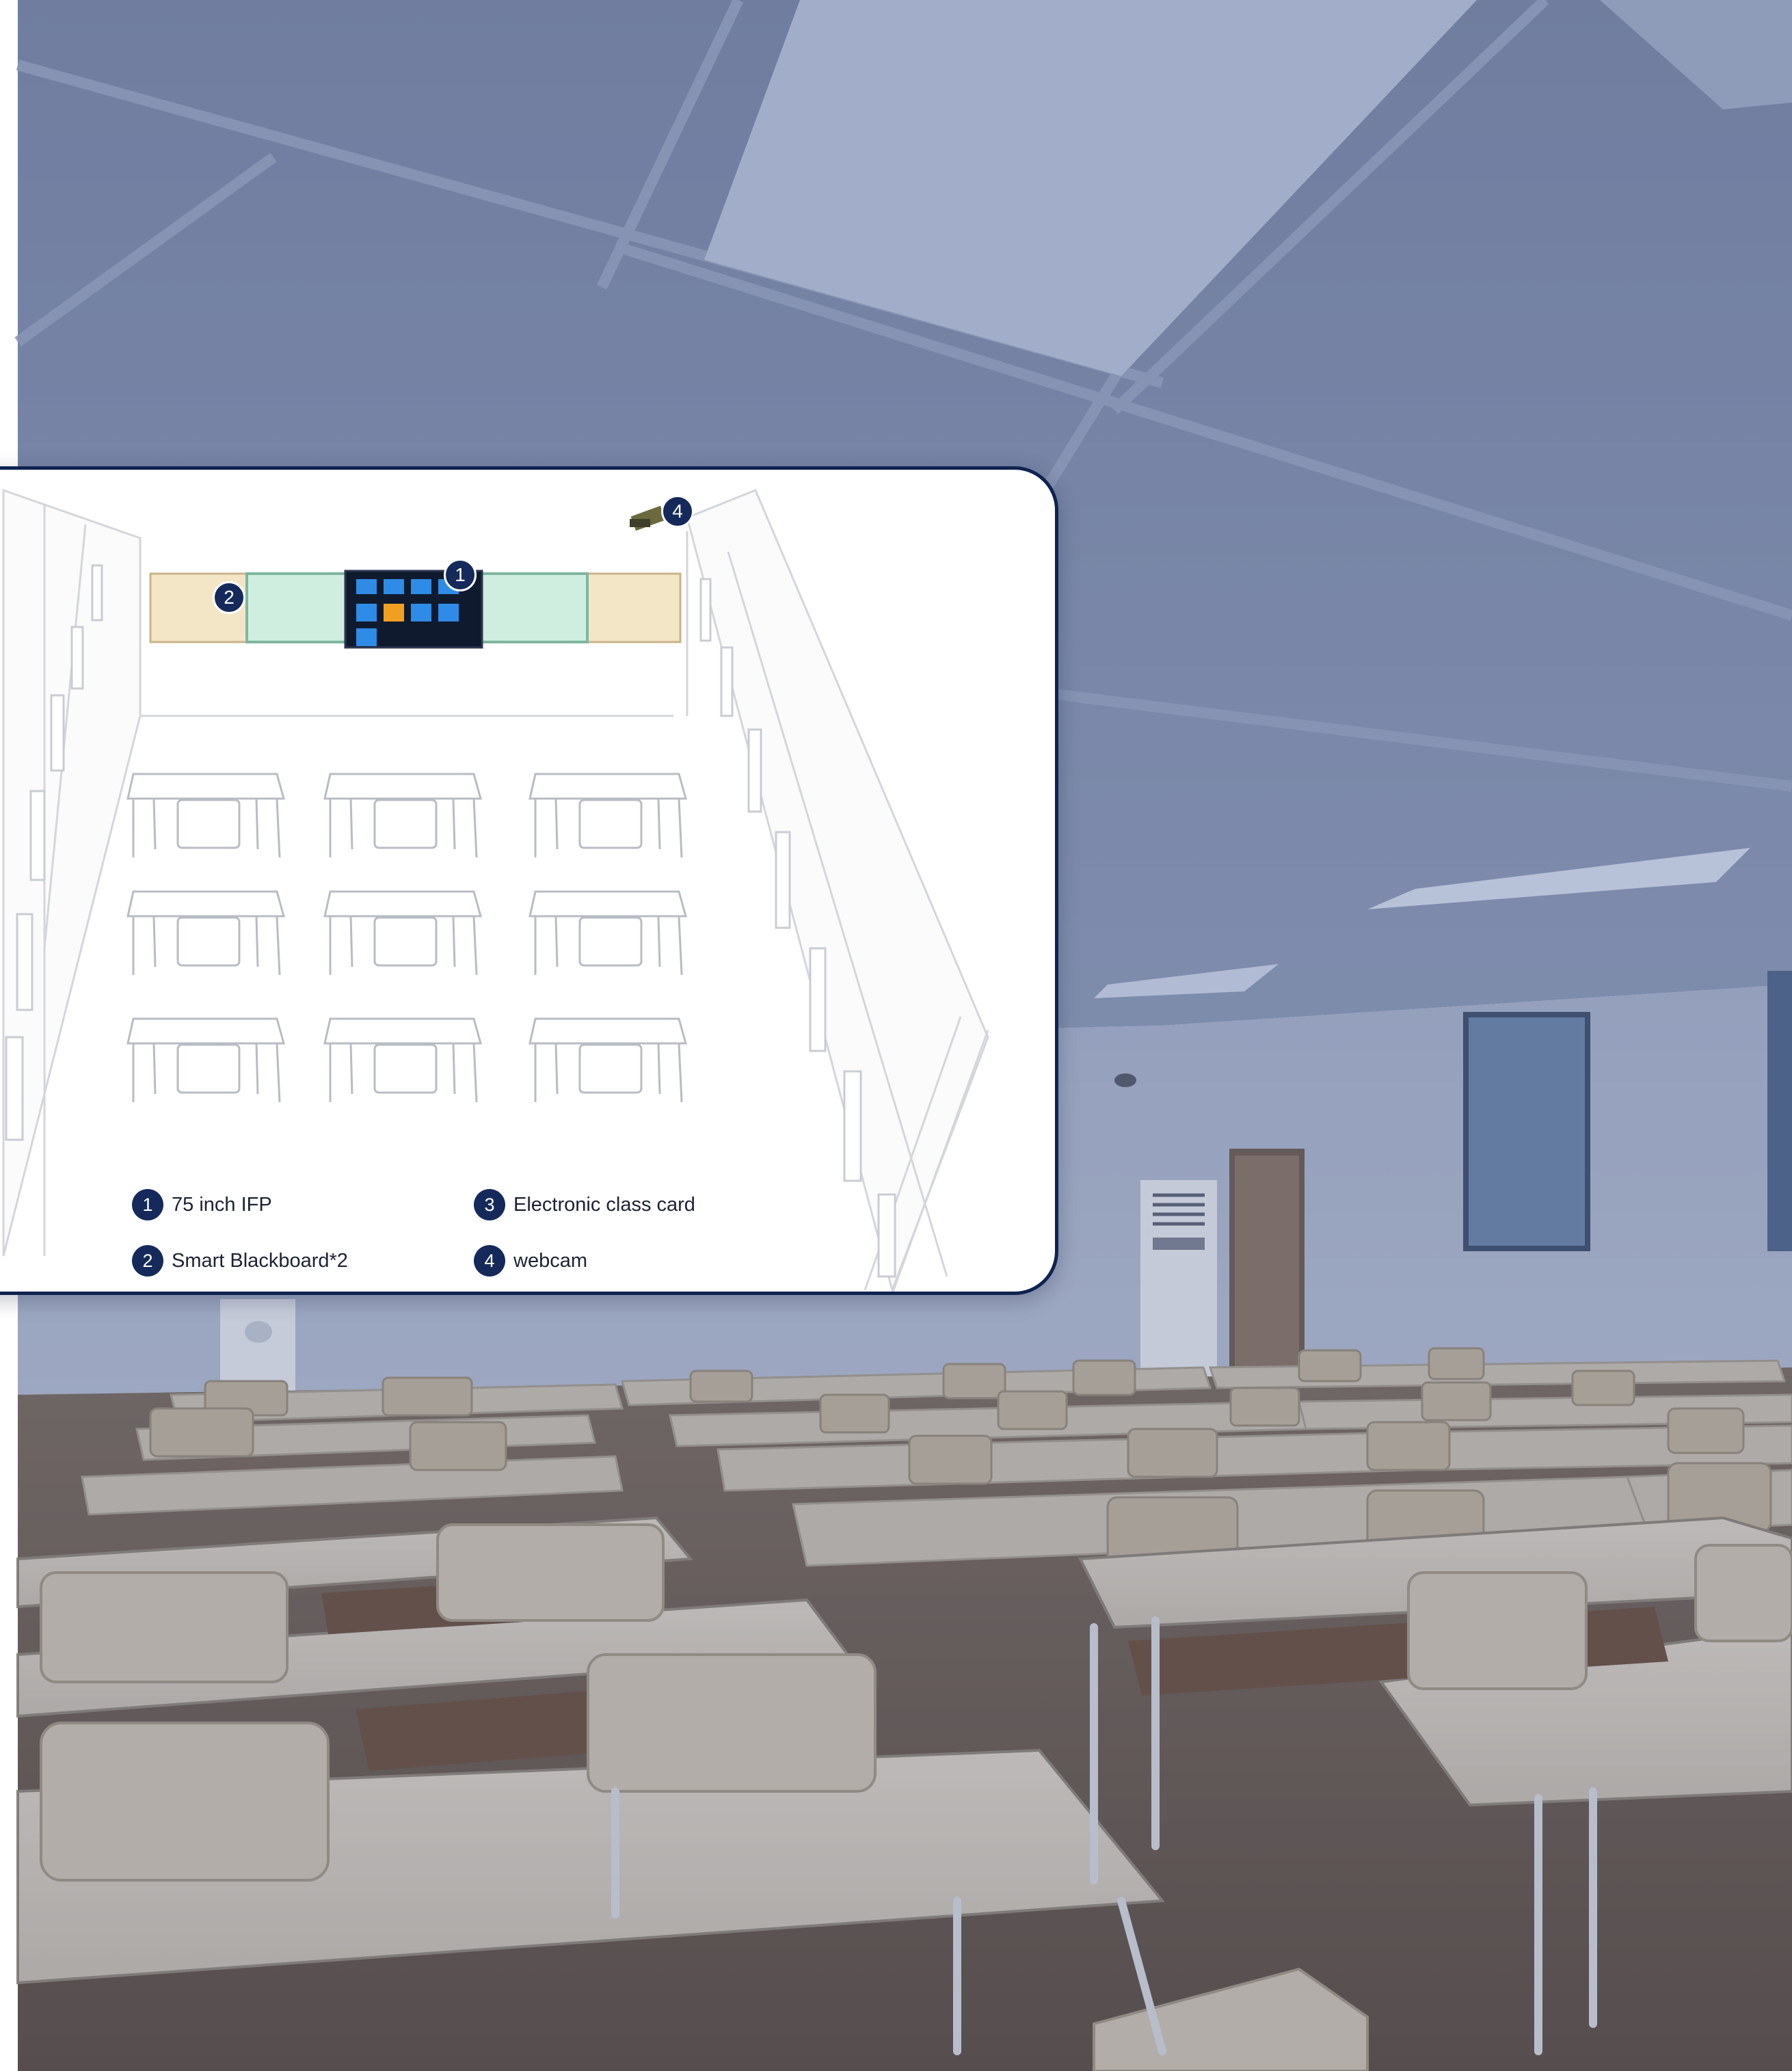 The image size is (1792, 2071). Describe the element at coordinates (260, 1261) in the screenshot. I see `legend-label: Smart Blackboard*2` at that location.